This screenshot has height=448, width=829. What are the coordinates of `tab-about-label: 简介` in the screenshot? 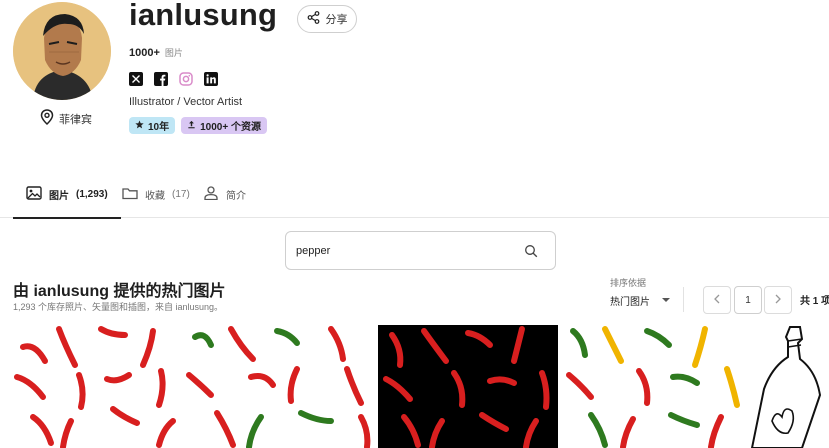 It's located at (236, 196).